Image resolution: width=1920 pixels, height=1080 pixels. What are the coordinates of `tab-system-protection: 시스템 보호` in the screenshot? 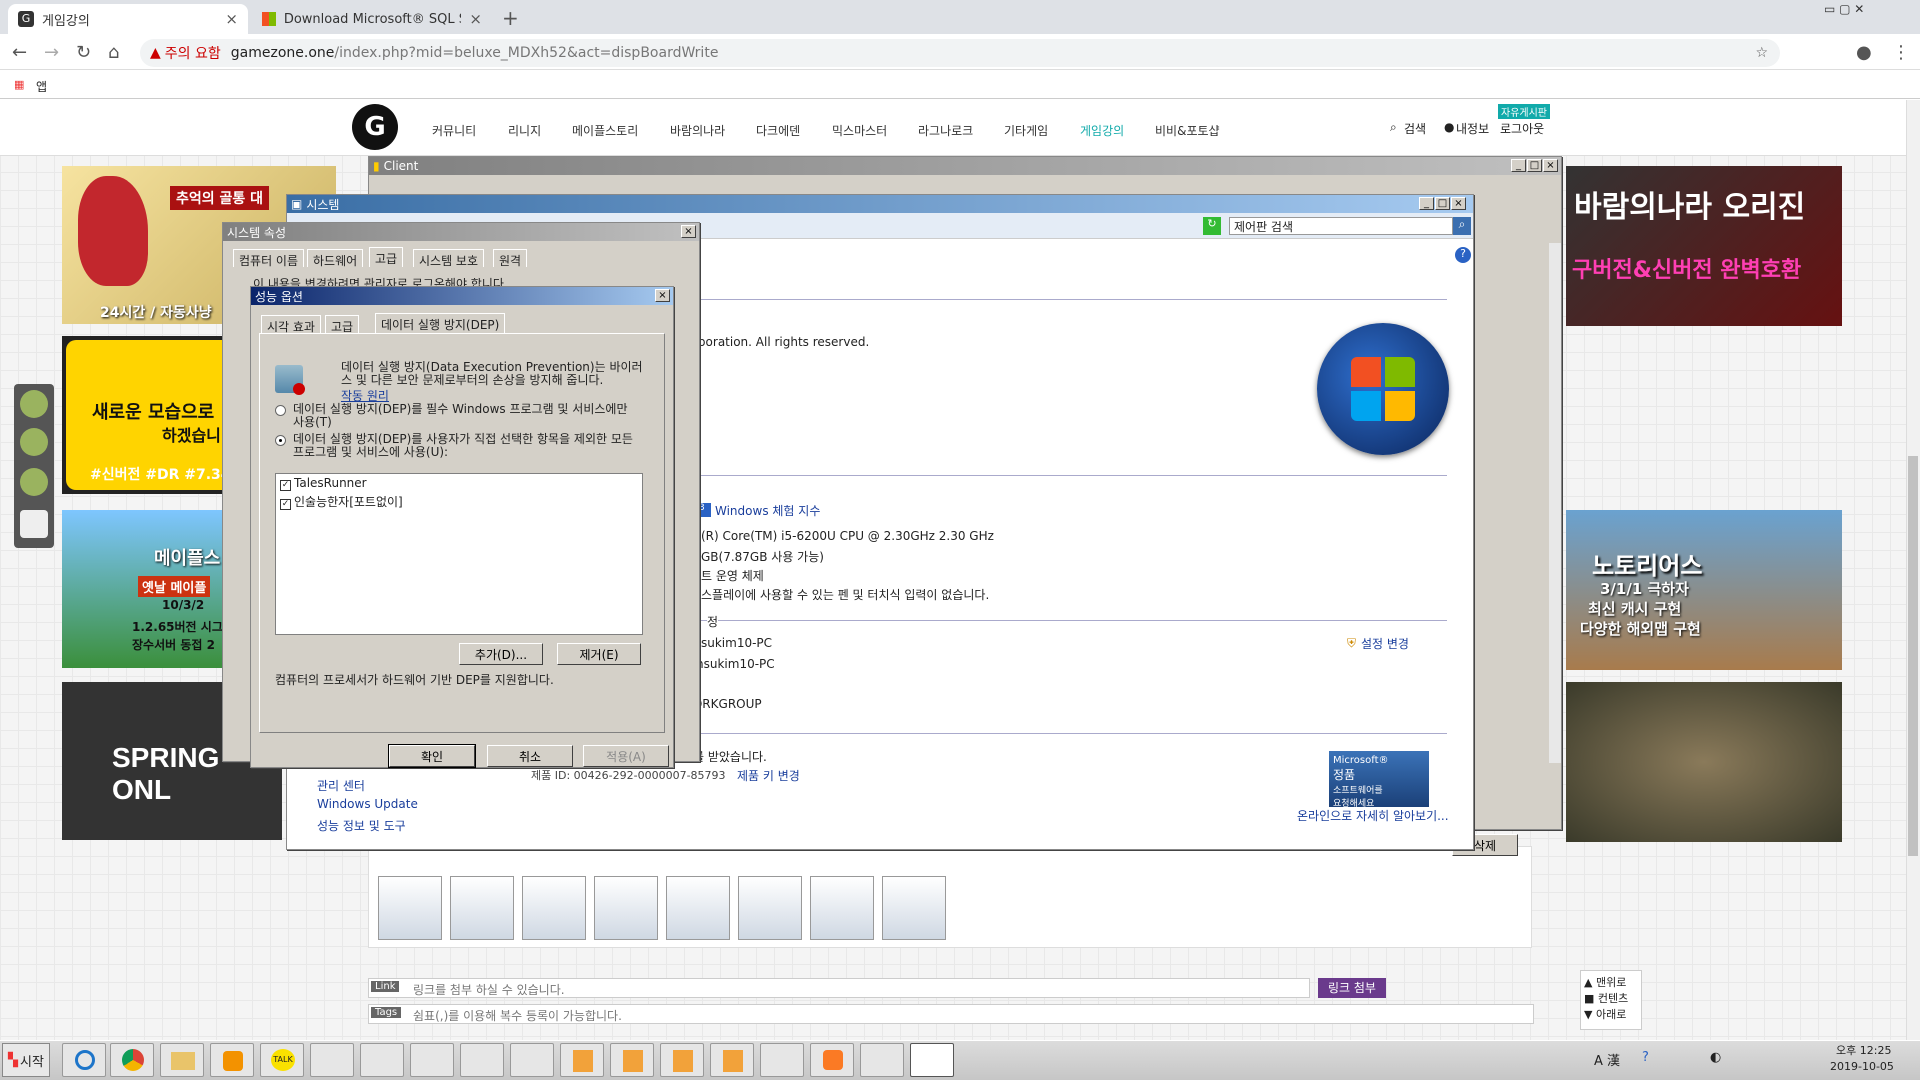 It's located at (449, 258).